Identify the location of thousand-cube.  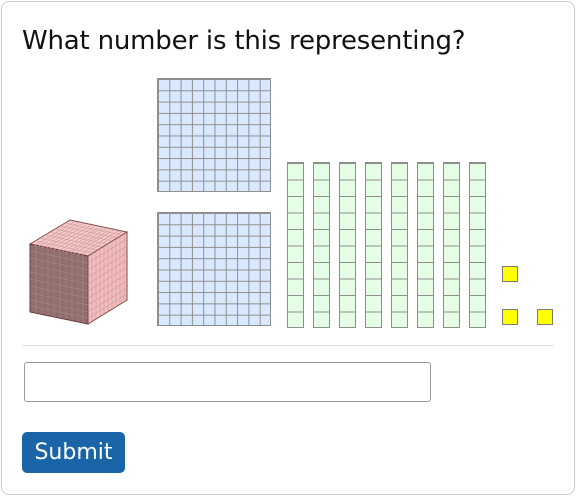
(78, 275).